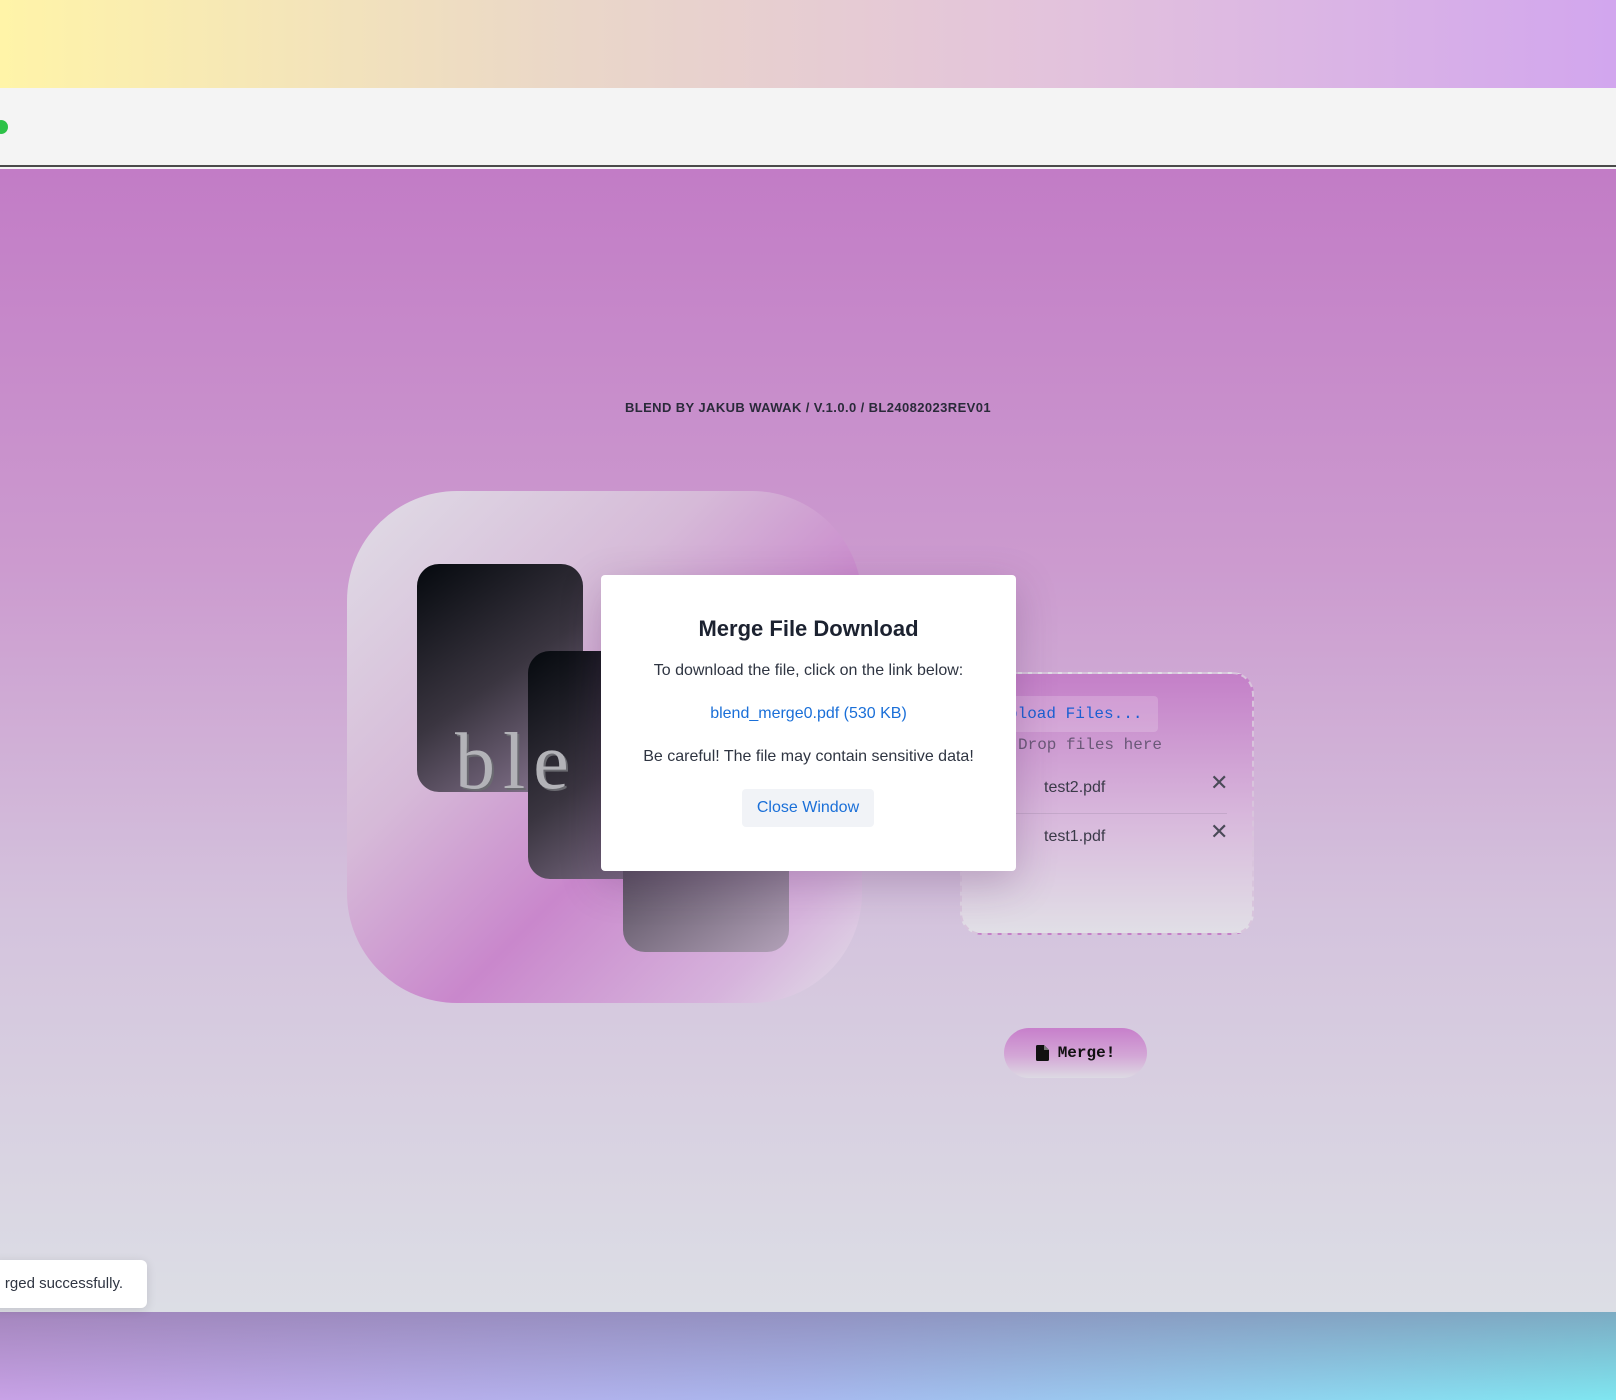 The width and height of the screenshot is (1616, 1400). What do you see at coordinates (1042, 1053) in the screenshot?
I see `document-icon` at bounding box center [1042, 1053].